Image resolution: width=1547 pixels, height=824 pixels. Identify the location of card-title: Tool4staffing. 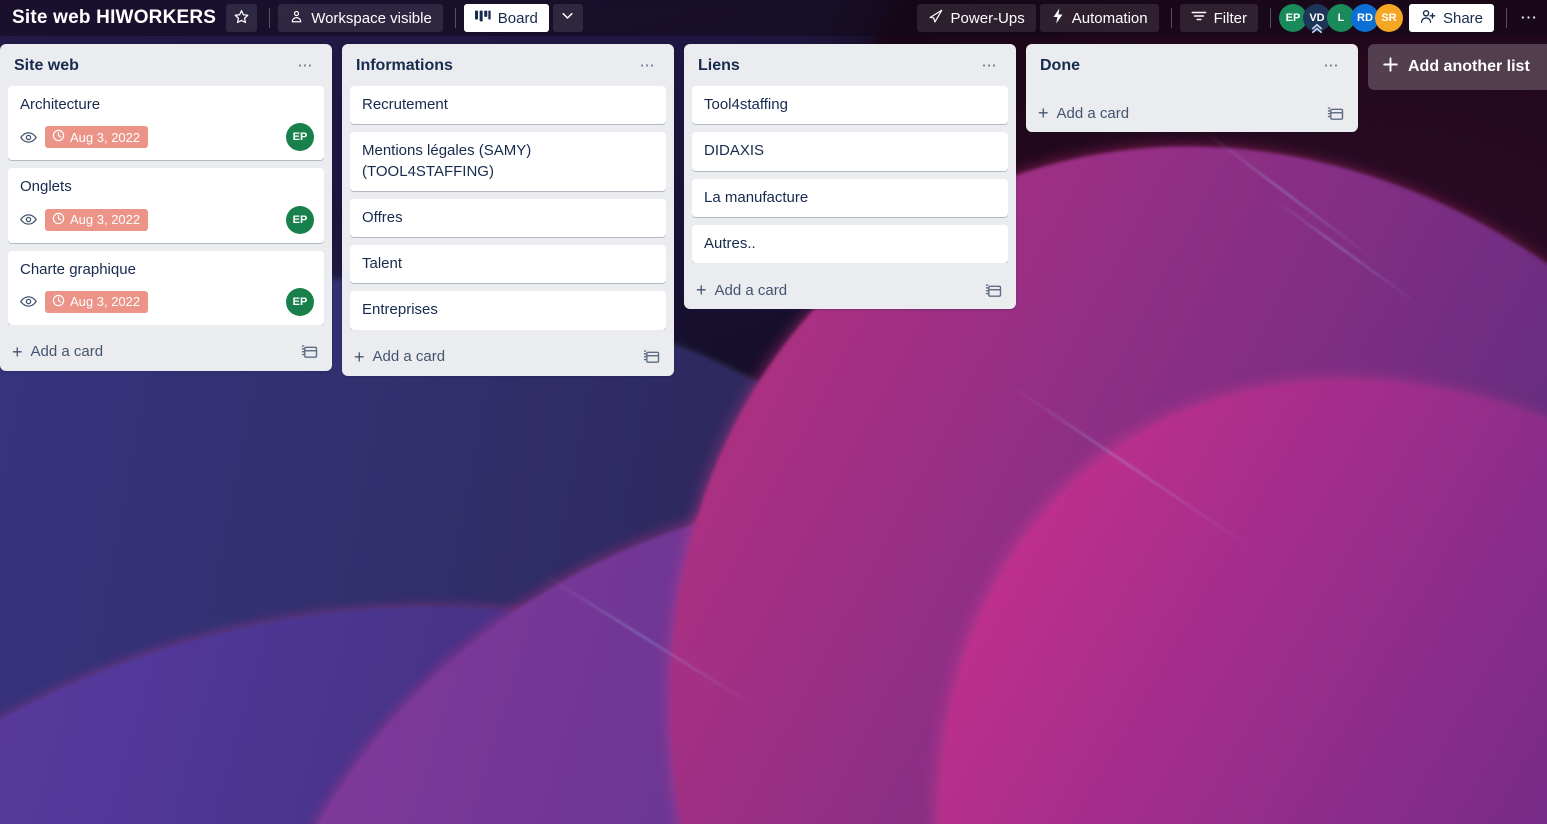
(746, 104).